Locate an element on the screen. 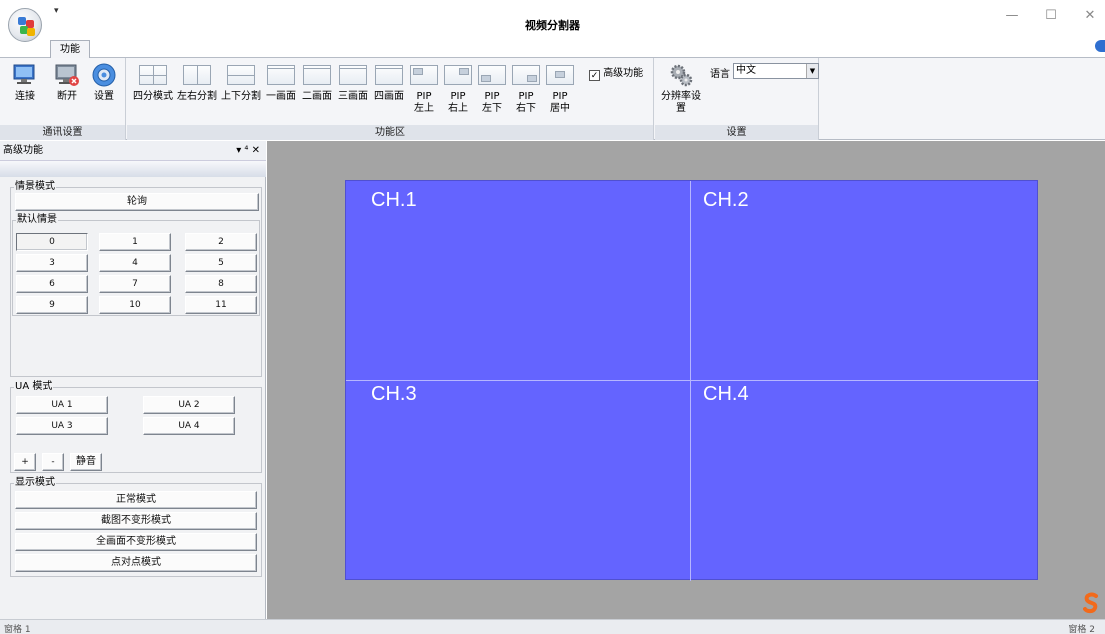  split-tb-button: 上下分割 is located at coordinates (241, 82).